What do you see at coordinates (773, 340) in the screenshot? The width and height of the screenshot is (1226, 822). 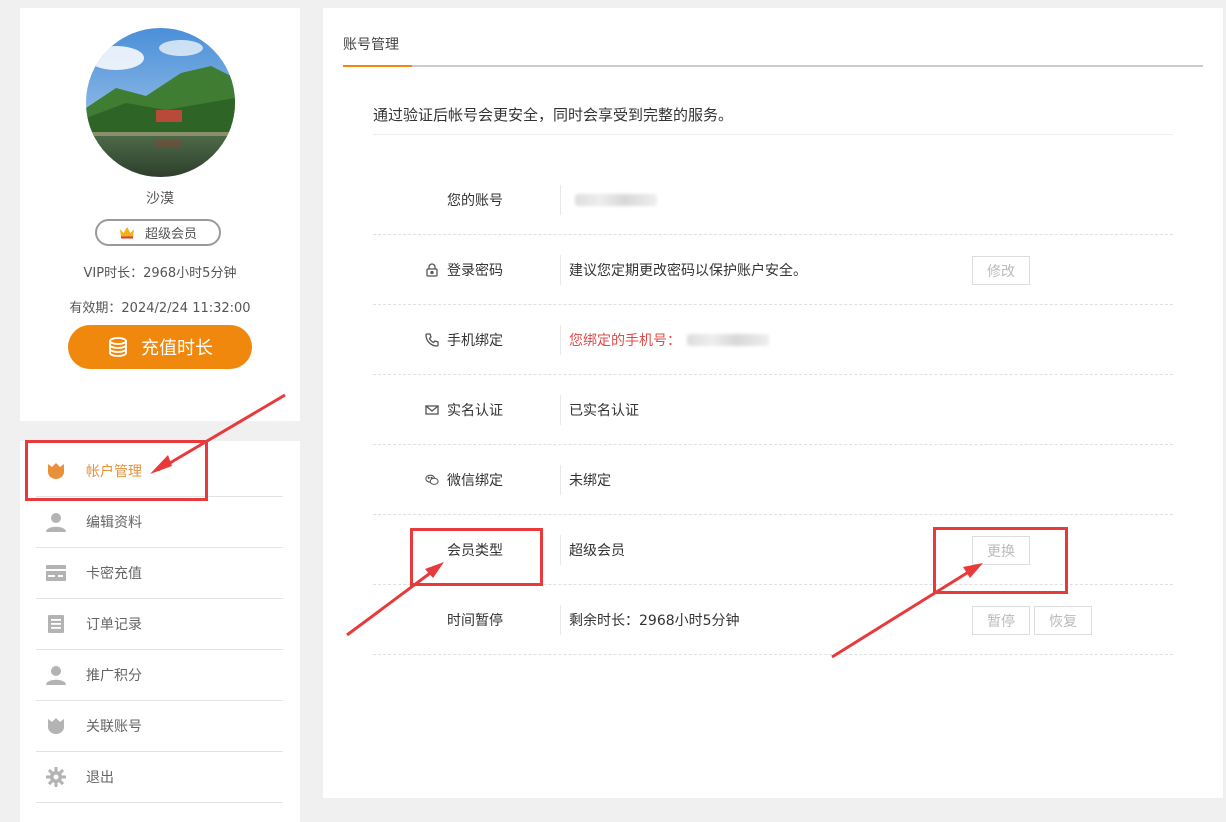 I see `row-phone: 手机绑定 您绑定的手机号：` at bounding box center [773, 340].